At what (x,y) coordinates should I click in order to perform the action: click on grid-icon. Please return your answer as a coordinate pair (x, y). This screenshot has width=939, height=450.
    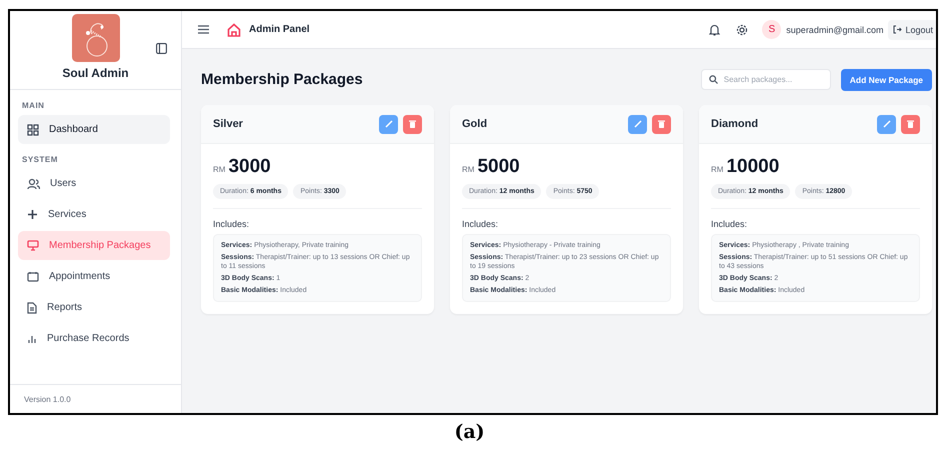
    Looking at the image, I should click on (33, 130).